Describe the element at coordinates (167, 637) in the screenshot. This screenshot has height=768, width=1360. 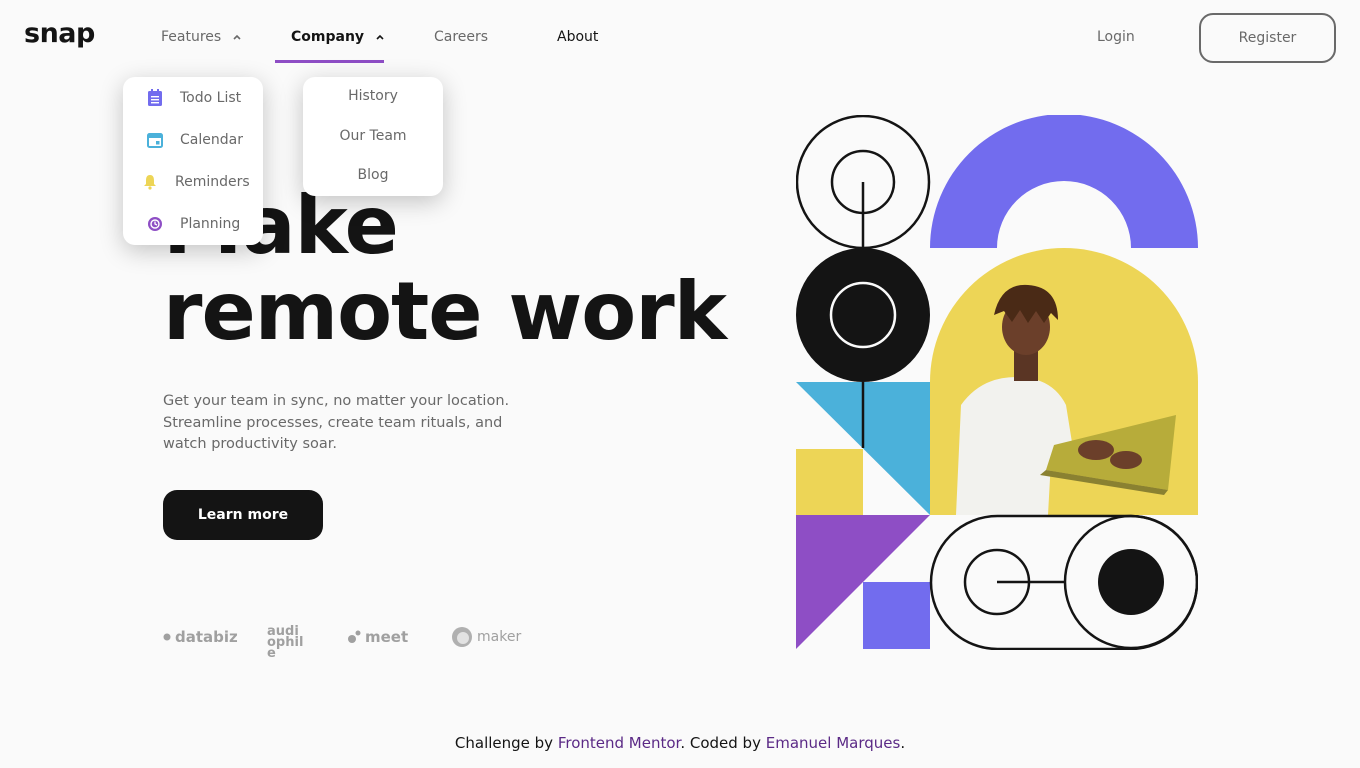
I see `dot-icon` at that location.